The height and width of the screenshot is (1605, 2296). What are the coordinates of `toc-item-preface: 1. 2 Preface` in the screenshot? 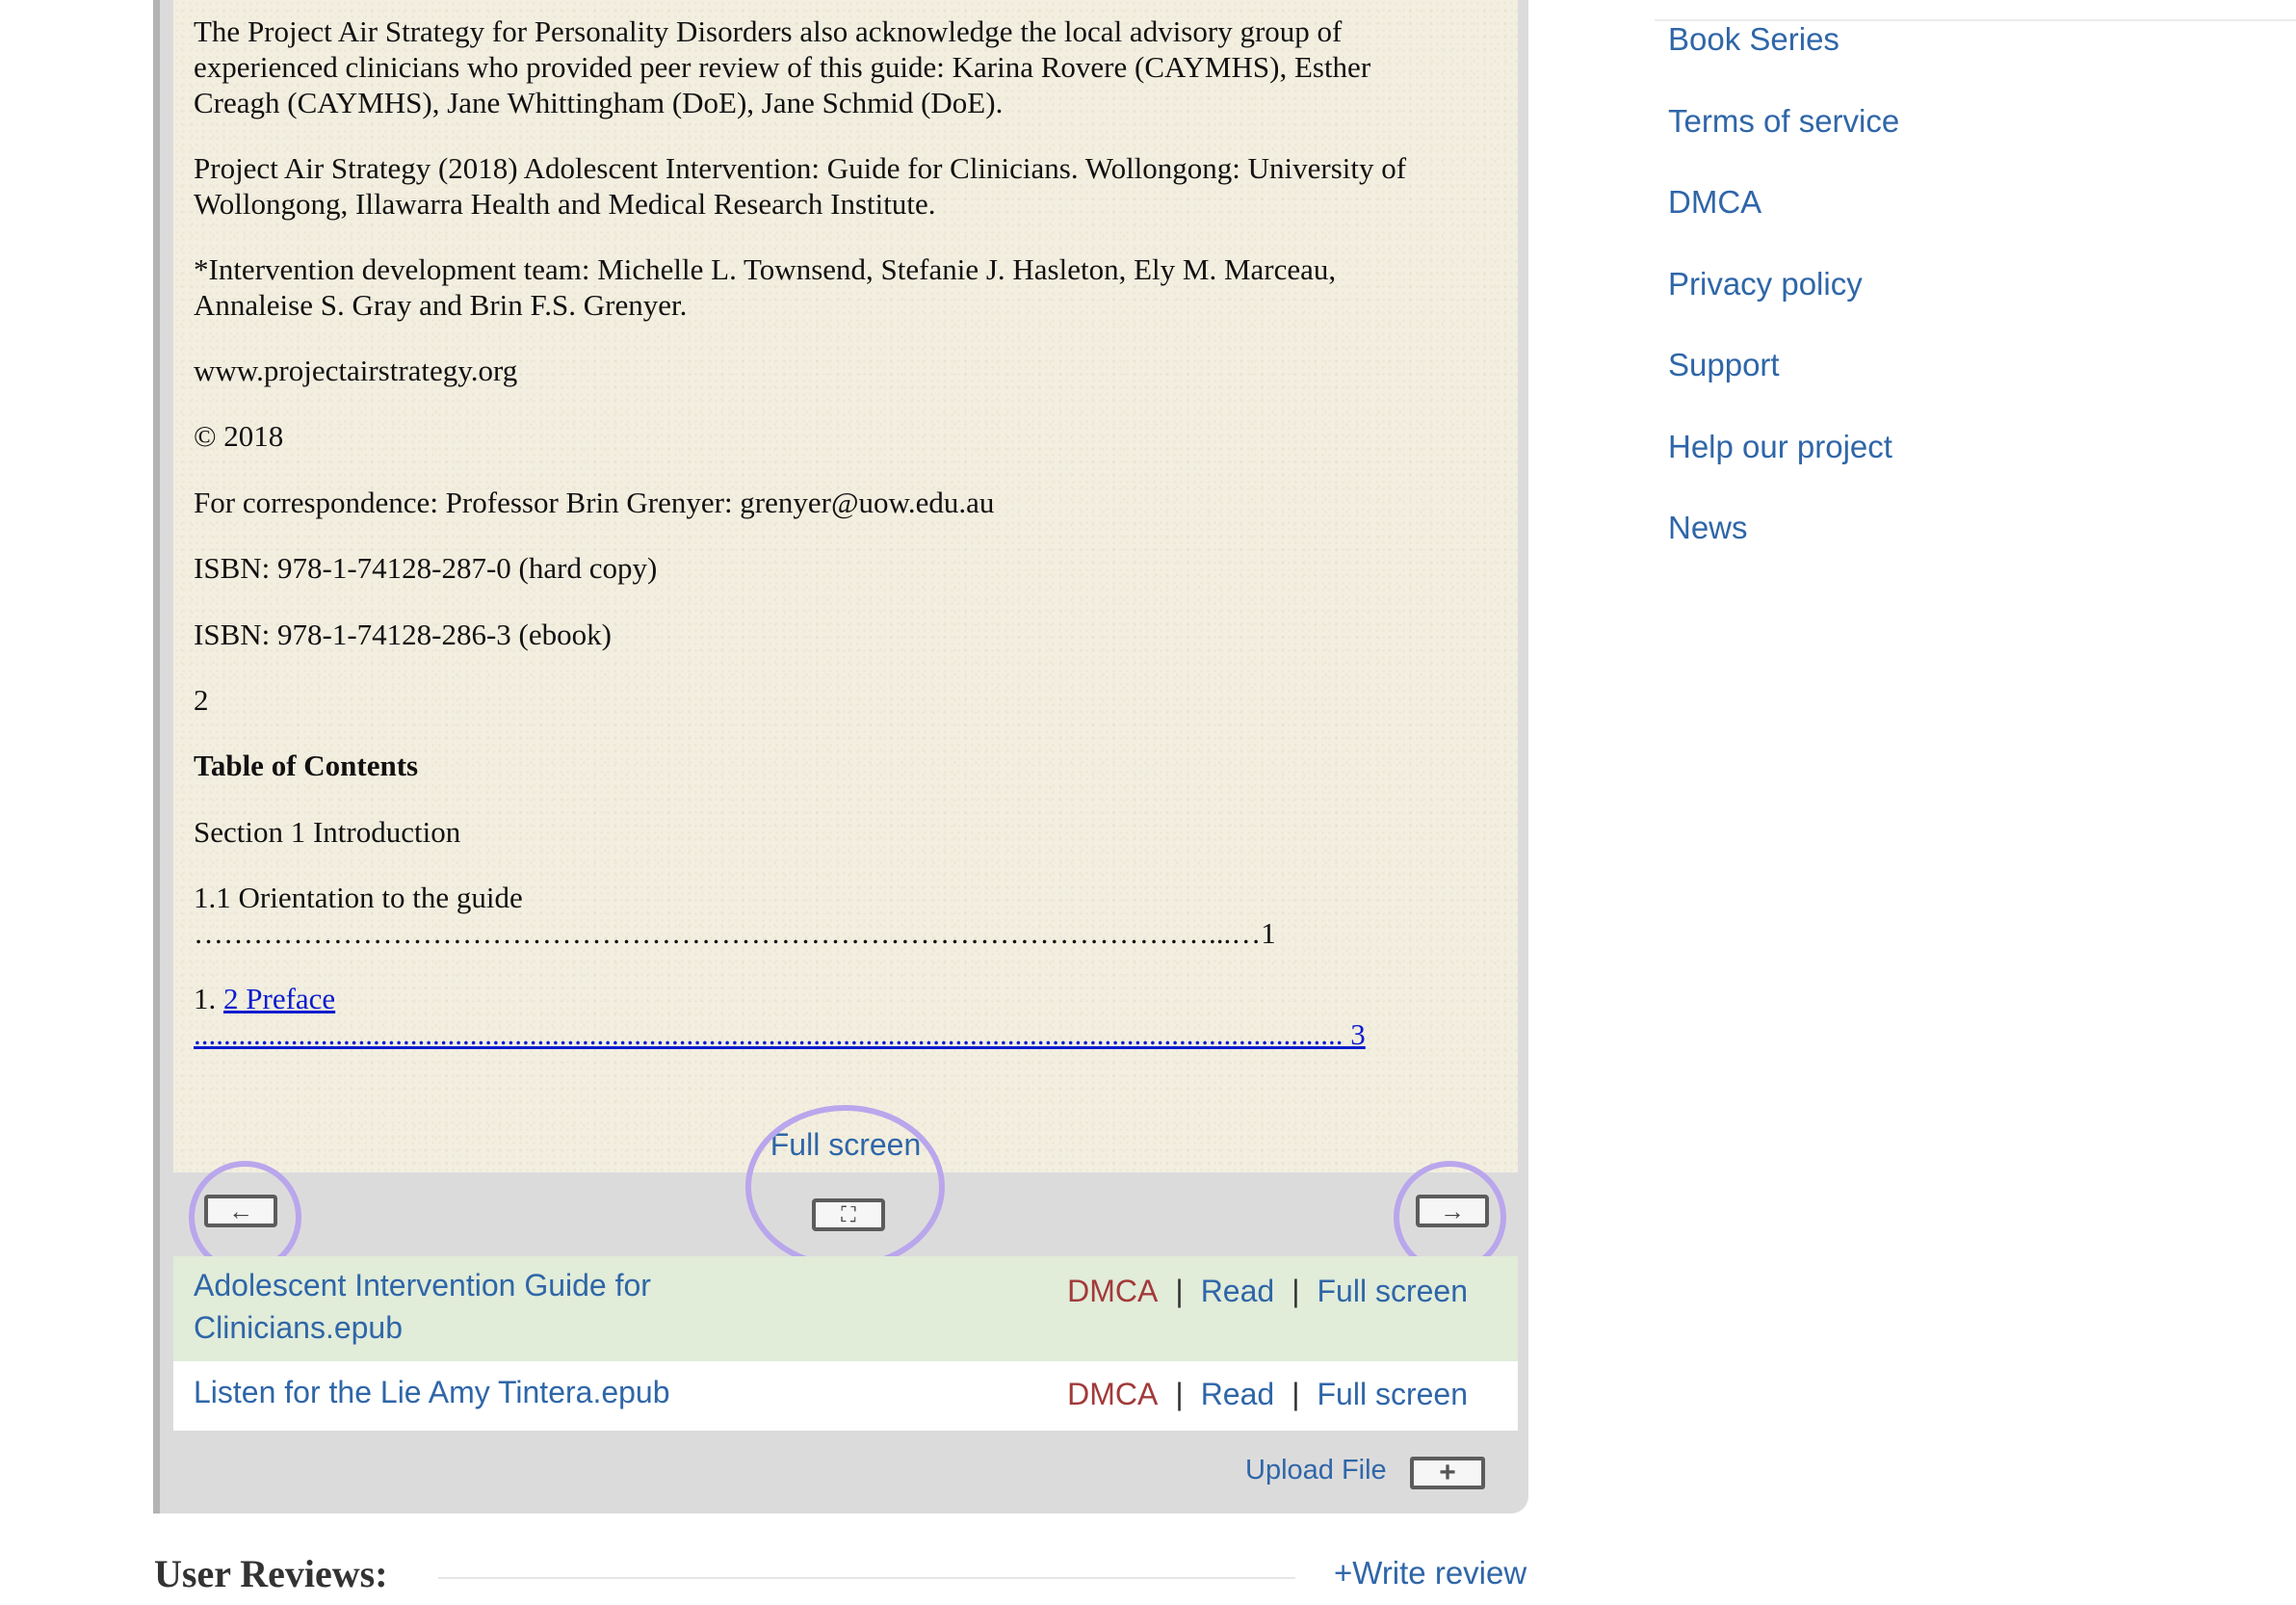 It's located at (264, 998).